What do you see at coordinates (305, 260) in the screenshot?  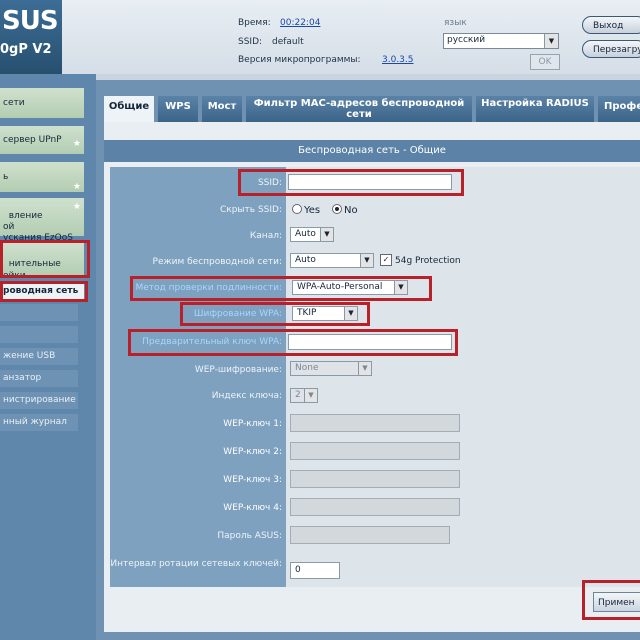 I see `mode-value: Auto` at bounding box center [305, 260].